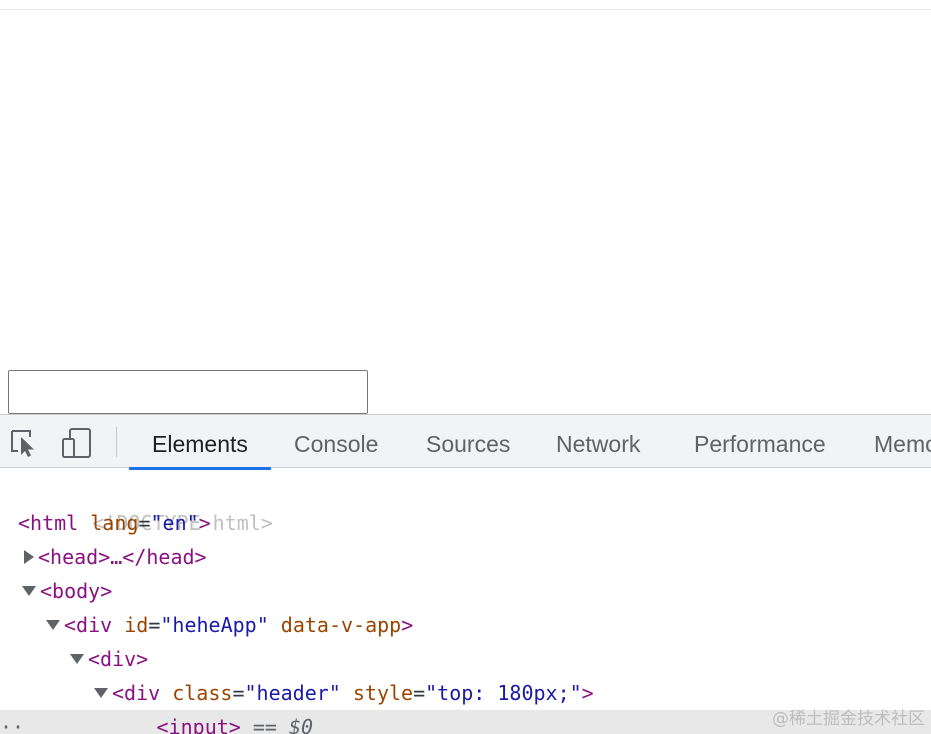  Describe the element at coordinates (344, 693) in the screenshot. I see `dom-node-div-header: <div class="header" style="top: 180px;">` at that location.